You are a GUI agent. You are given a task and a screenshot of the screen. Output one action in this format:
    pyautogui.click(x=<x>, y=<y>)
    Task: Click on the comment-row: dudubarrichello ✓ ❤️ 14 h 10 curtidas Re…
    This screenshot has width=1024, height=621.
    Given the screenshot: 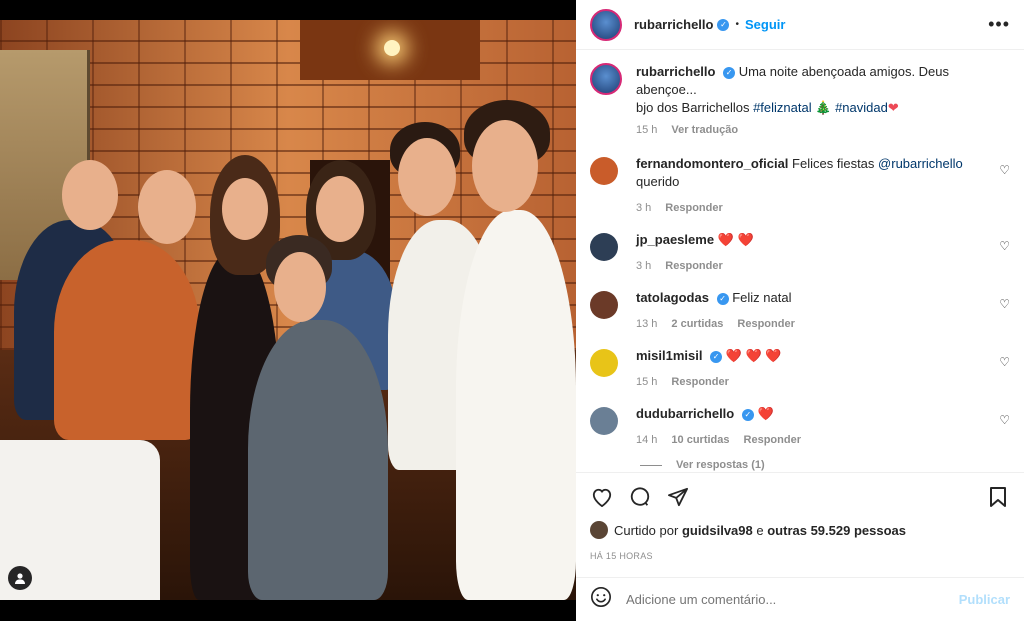 What is the action you would take?
    pyautogui.click(x=800, y=427)
    